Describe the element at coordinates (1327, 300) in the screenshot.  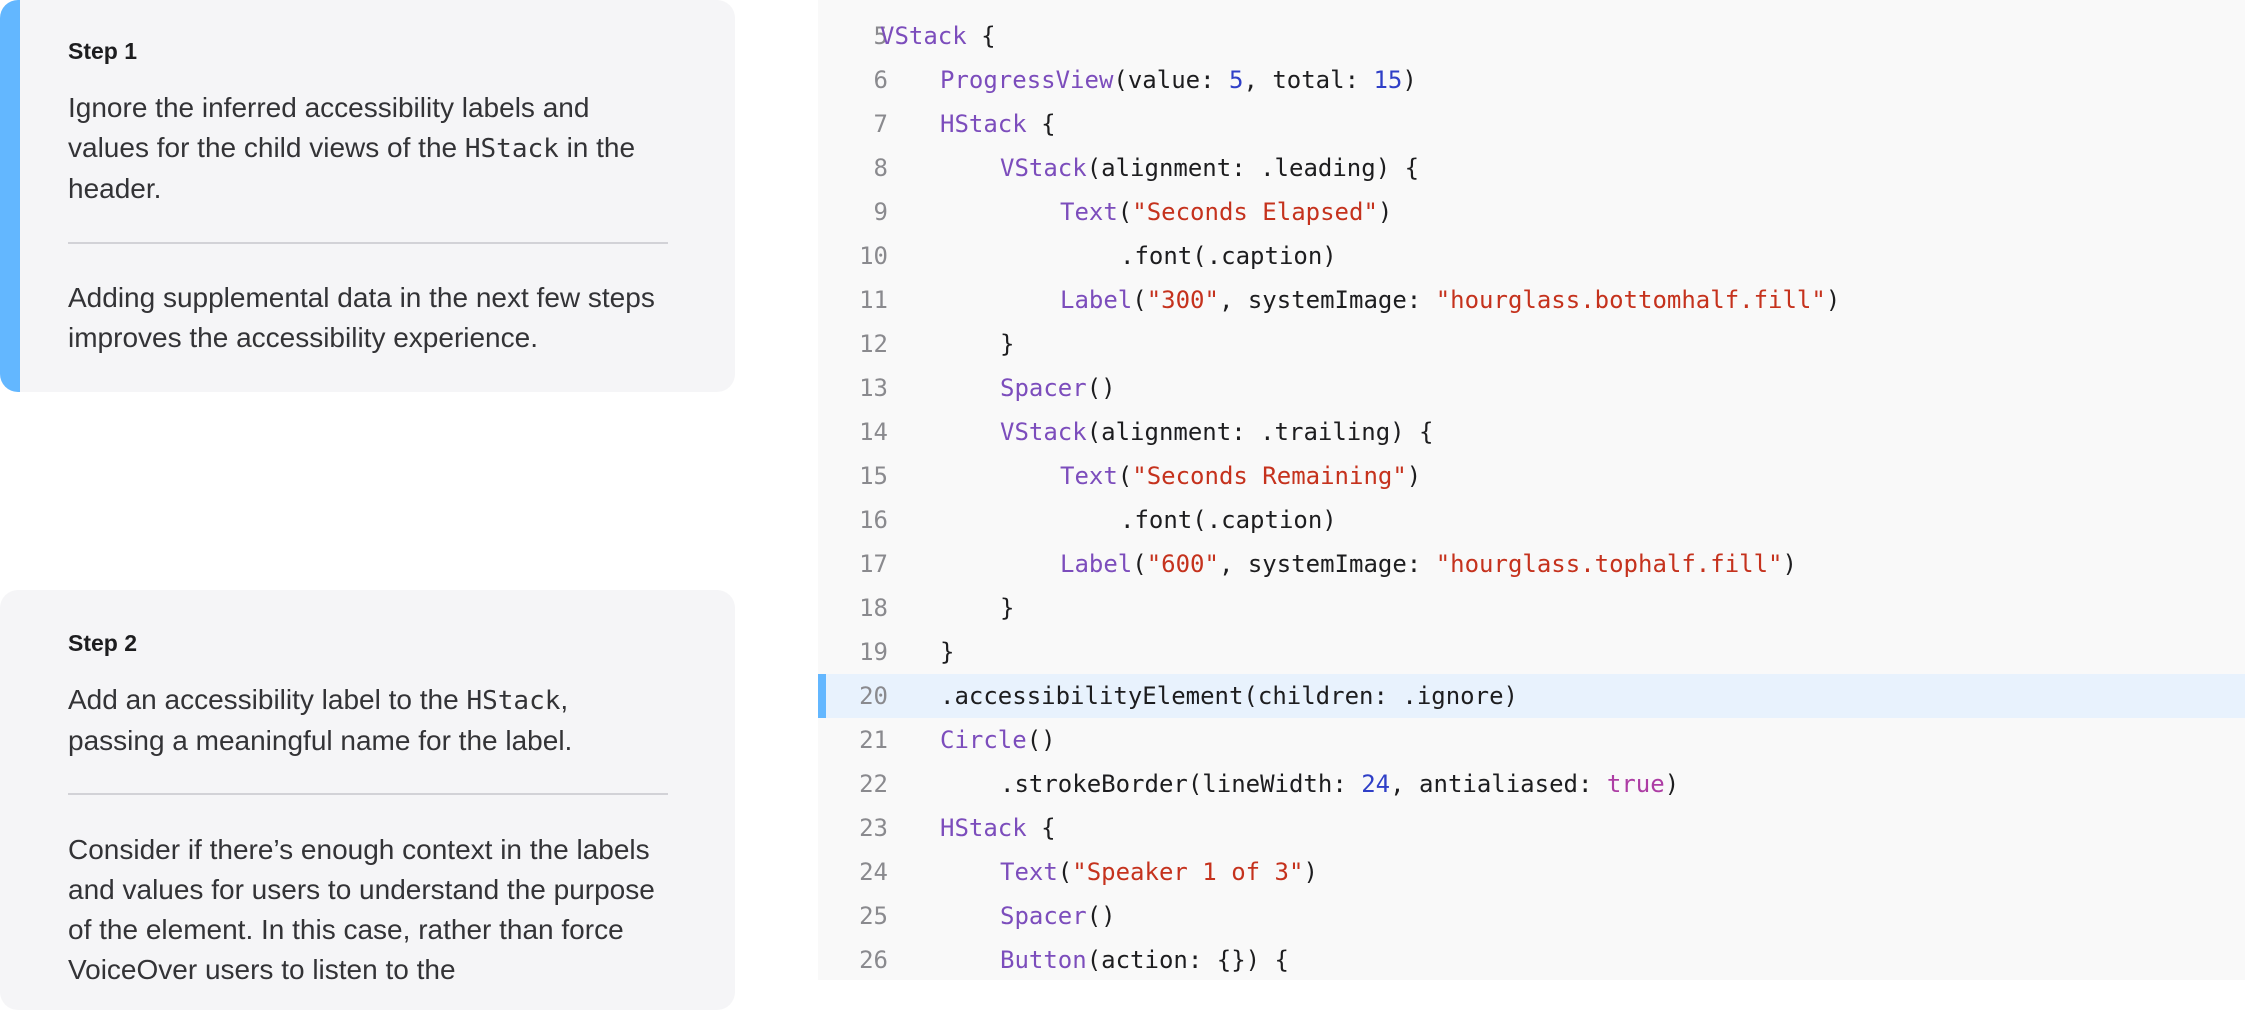
I see `code-token: , systemImage:` at that location.